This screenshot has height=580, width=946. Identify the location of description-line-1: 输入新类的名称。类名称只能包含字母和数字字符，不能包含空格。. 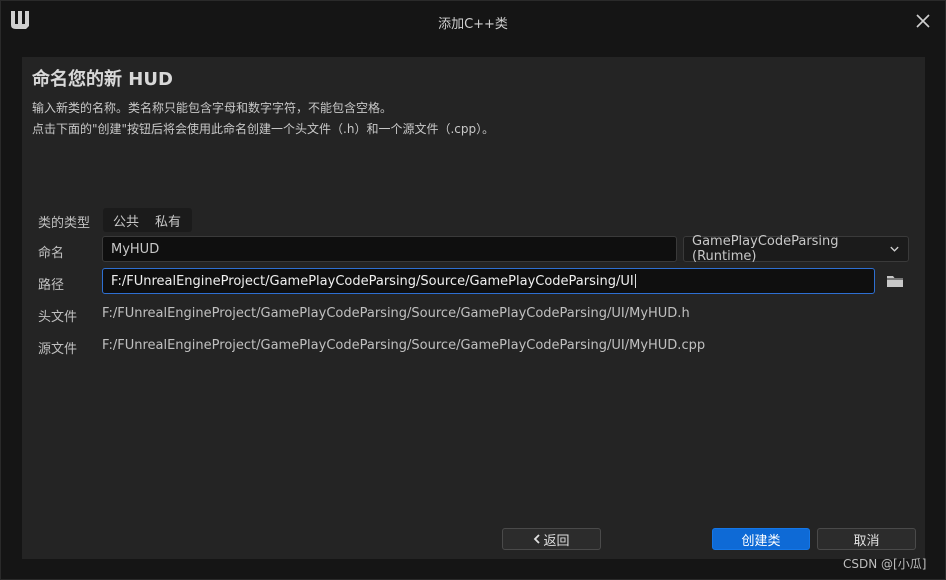
(212, 108).